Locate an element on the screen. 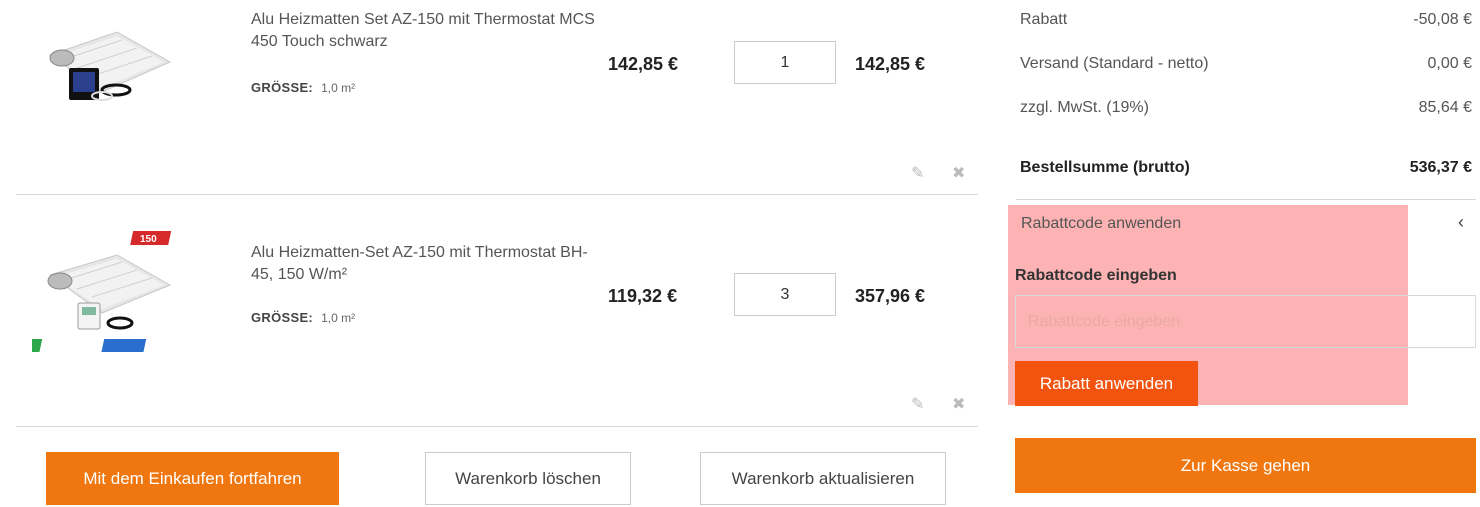 This screenshot has height=507, width=1480. line-subtotal: 357,96 € is located at coordinates (890, 296).